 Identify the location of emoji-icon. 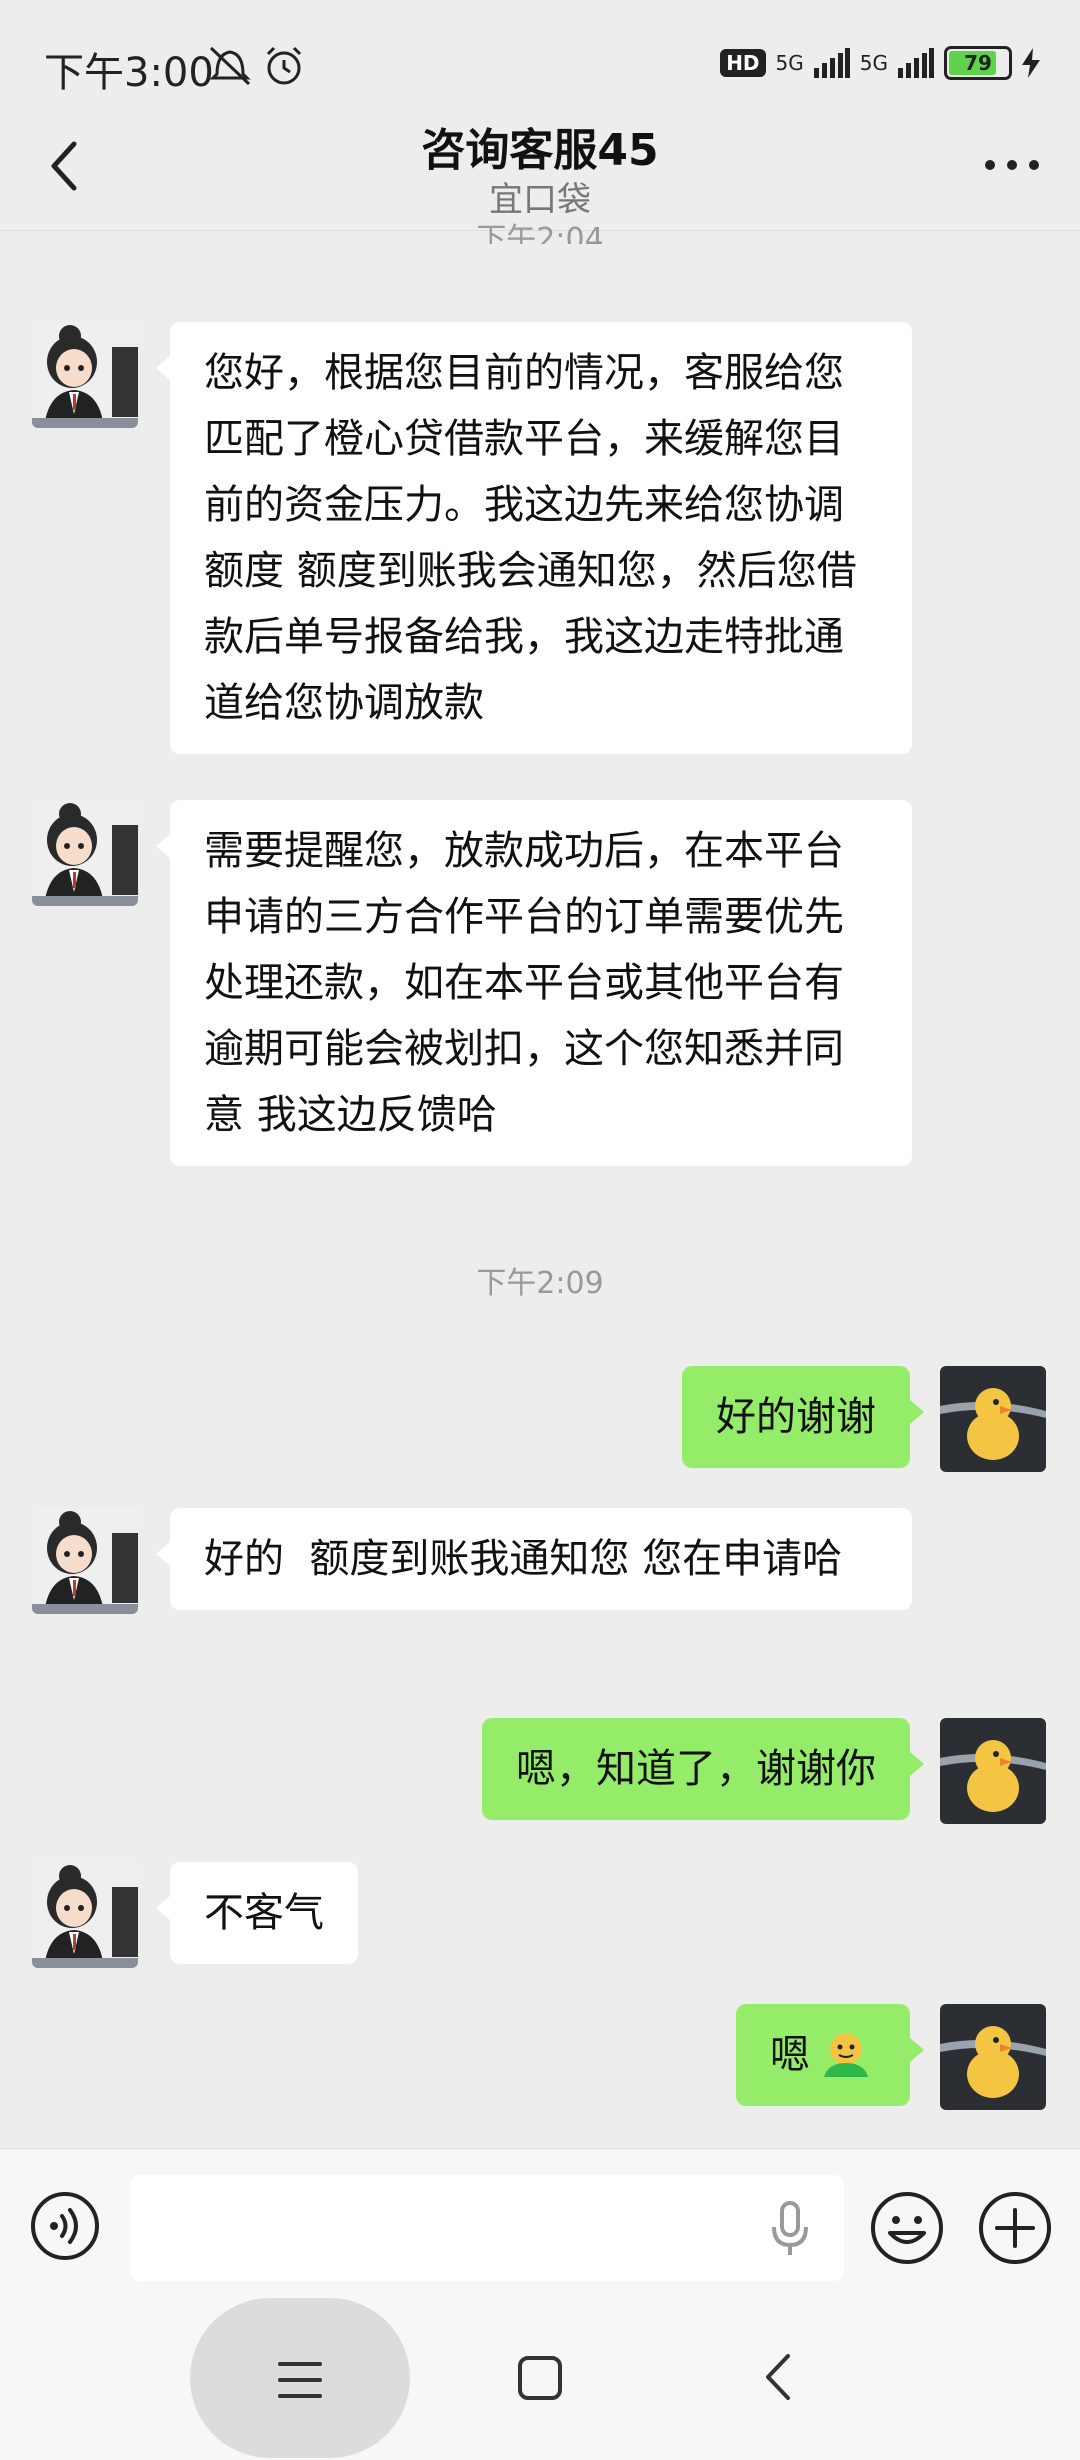
(907, 2228).